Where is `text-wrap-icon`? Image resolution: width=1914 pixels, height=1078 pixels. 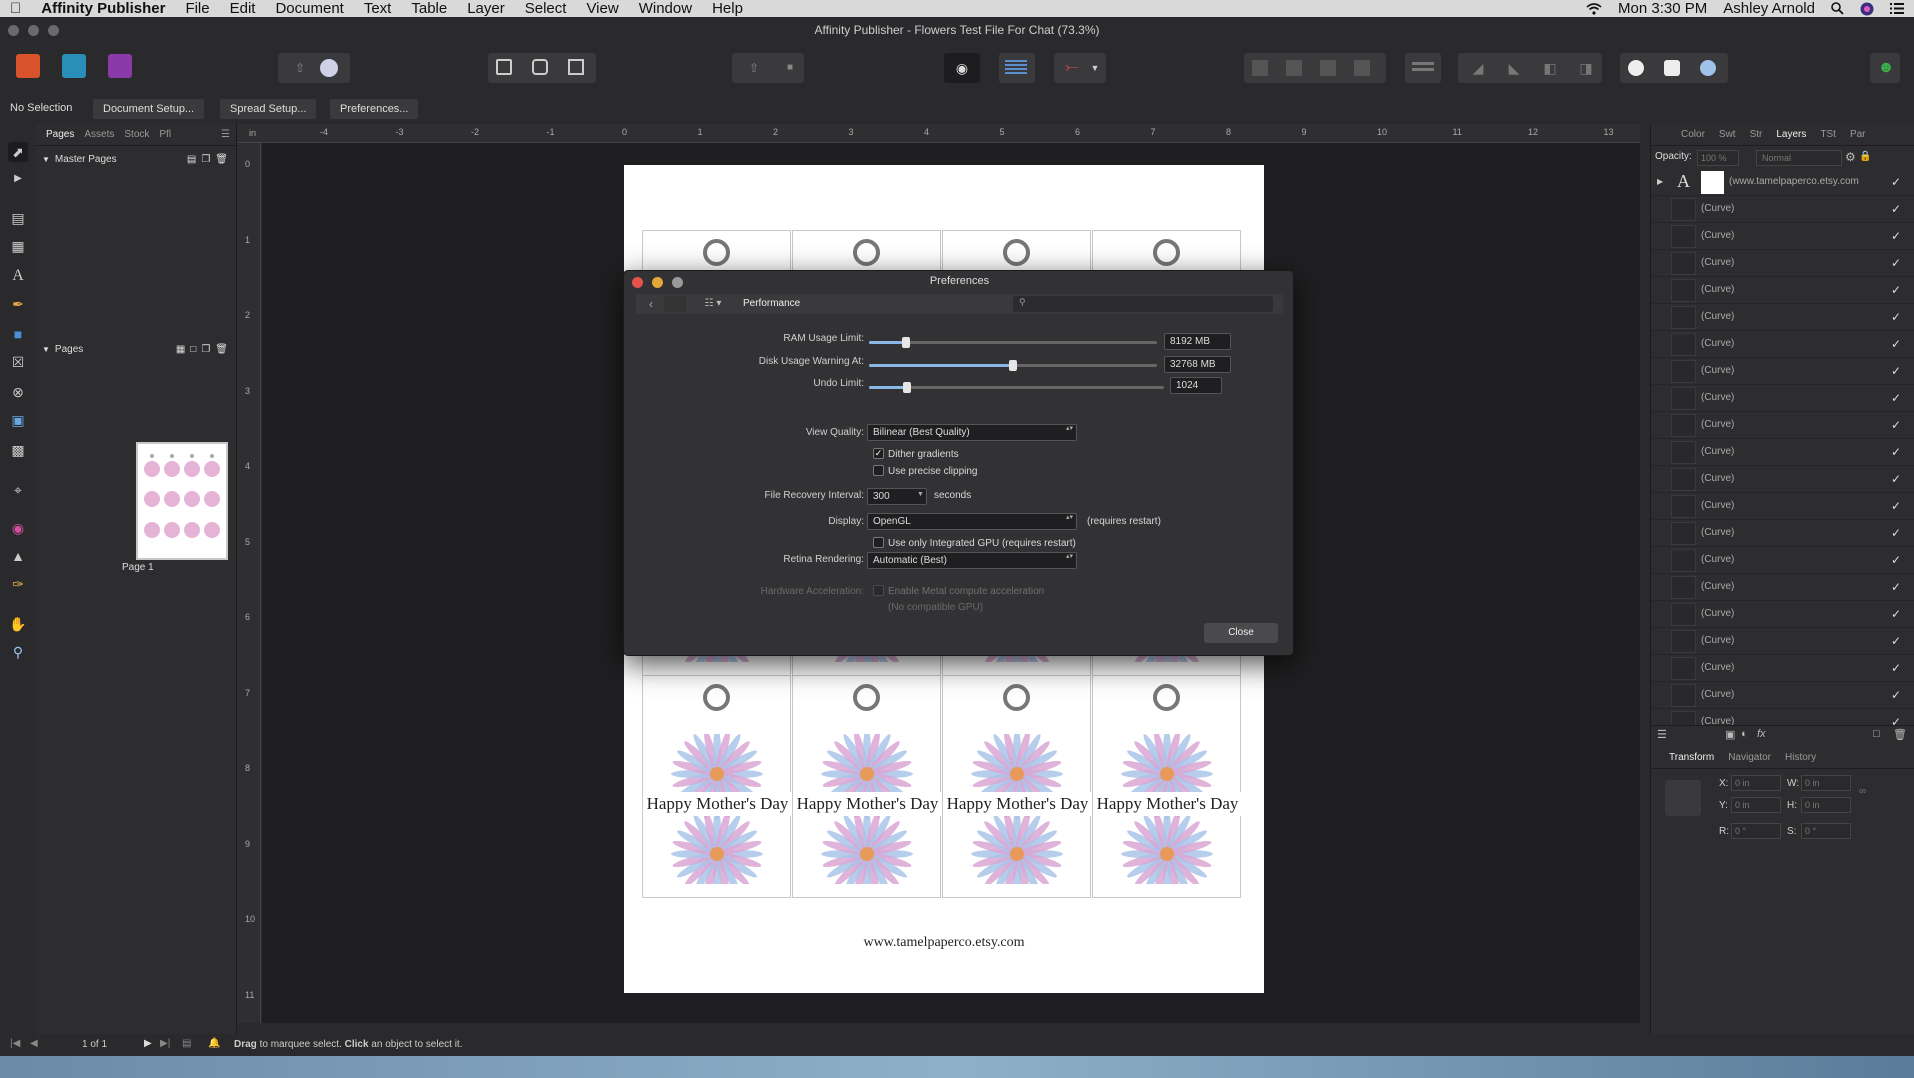 text-wrap-icon is located at coordinates (1016, 68).